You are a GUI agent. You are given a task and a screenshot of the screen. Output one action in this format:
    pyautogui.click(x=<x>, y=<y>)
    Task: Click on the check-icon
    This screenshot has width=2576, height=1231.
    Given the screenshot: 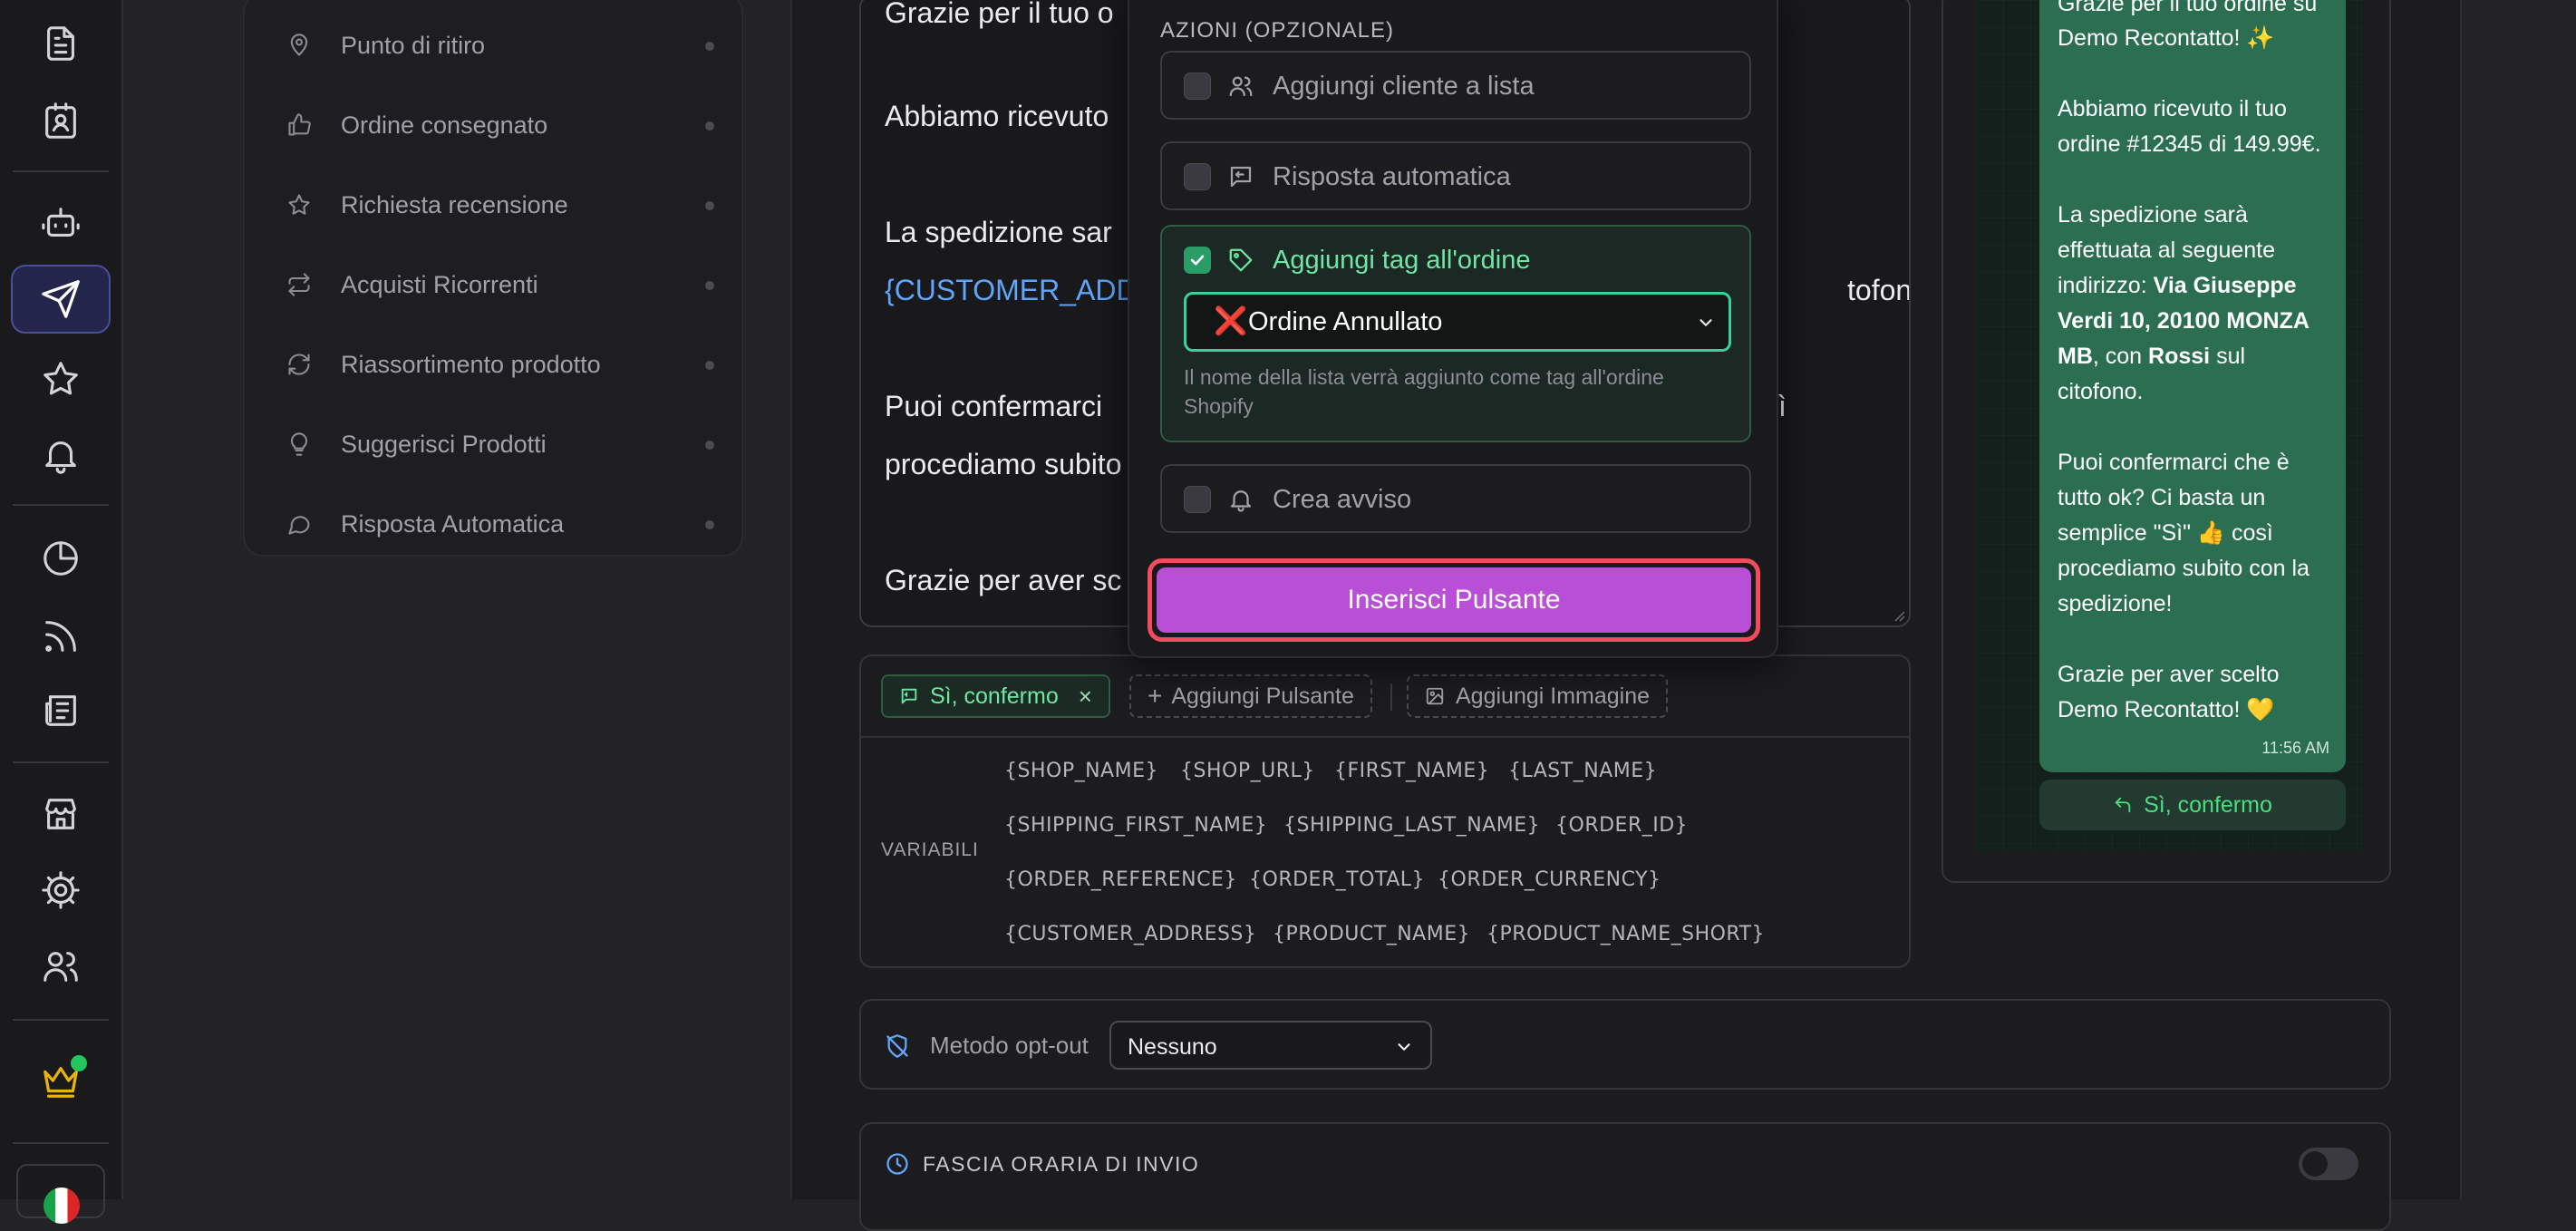 What is the action you would take?
    pyautogui.click(x=1197, y=260)
    